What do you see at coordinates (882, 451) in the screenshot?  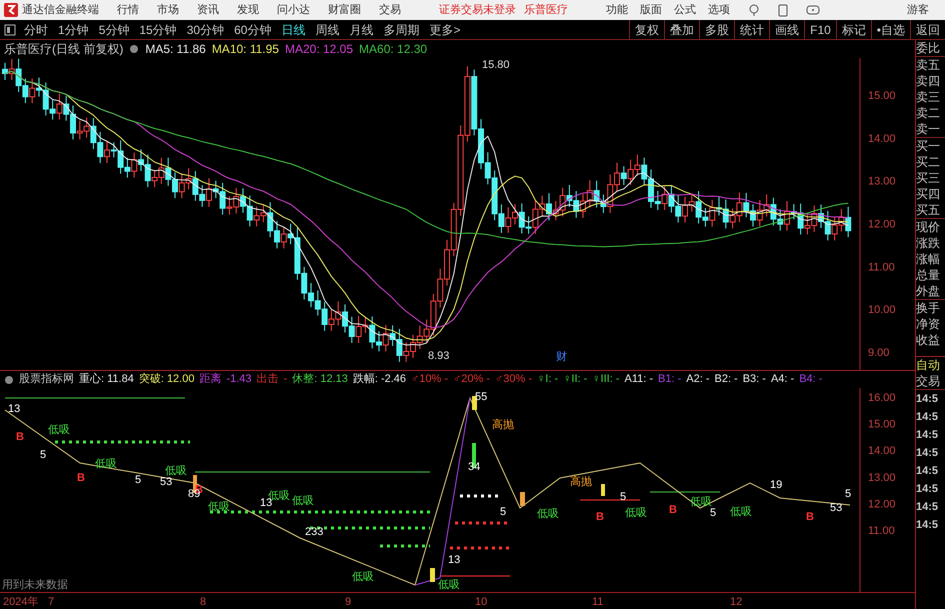 I see `price-axis-label: 14.00` at bounding box center [882, 451].